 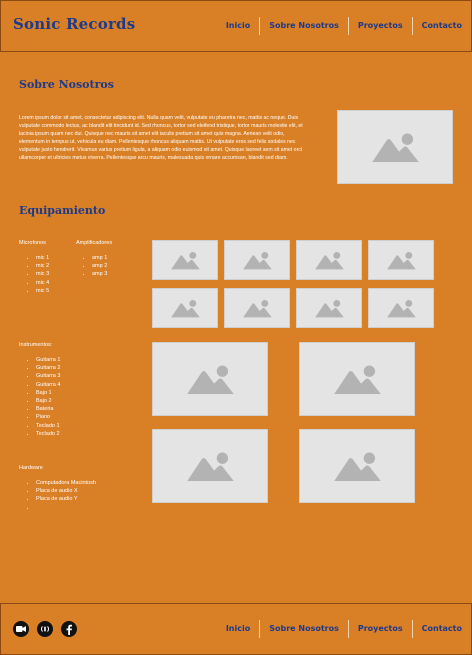 I want to click on nav-link-contacto: Contacto, so click(x=442, y=26).